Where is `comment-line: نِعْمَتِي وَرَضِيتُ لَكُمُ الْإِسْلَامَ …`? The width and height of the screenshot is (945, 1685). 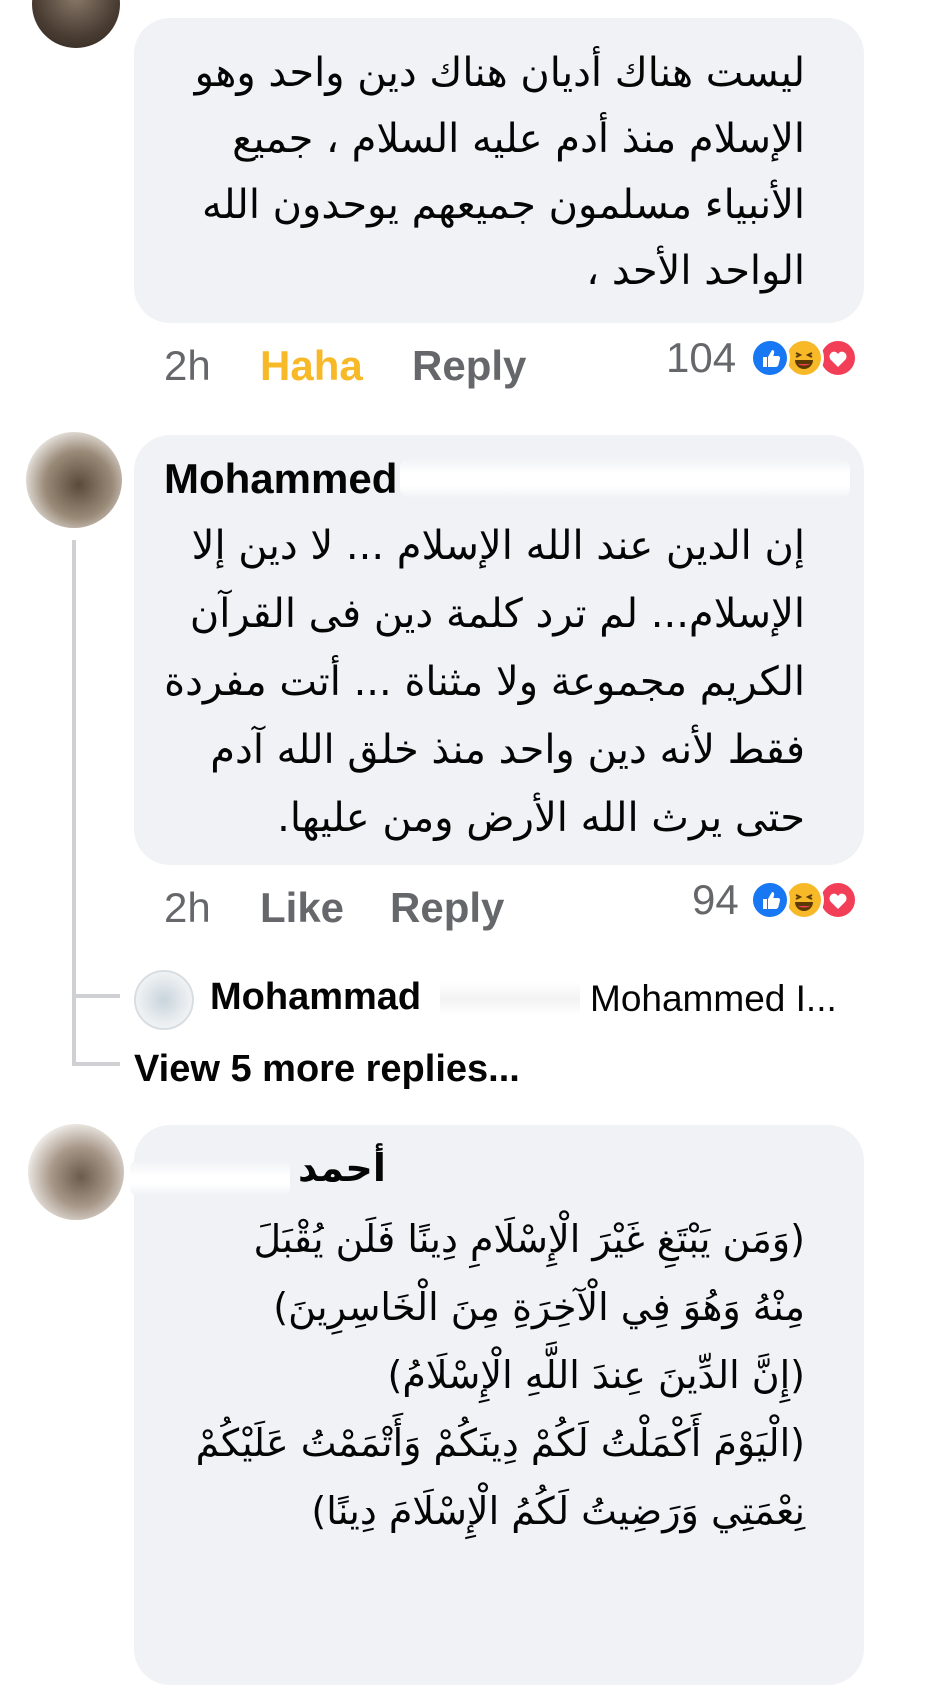 comment-line: نِعْمَتِي وَرَضِيتُ لَكُمُ الْإِسْلَامَ … is located at coordinates (558, 1511).